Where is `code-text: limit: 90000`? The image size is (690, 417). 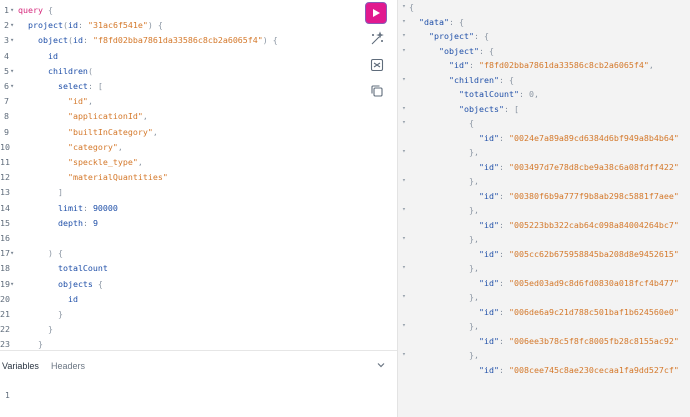 code-text: limit: 90000 is located at coordinates (68, 208).